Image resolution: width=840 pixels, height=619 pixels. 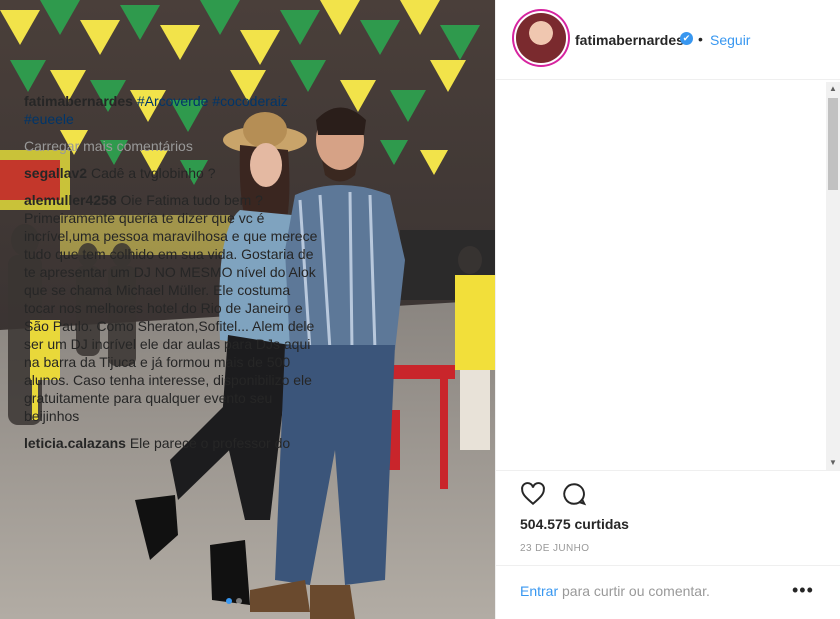 I want to click on post-date: 23 DE JUNHO, so click(x=554, y=548).